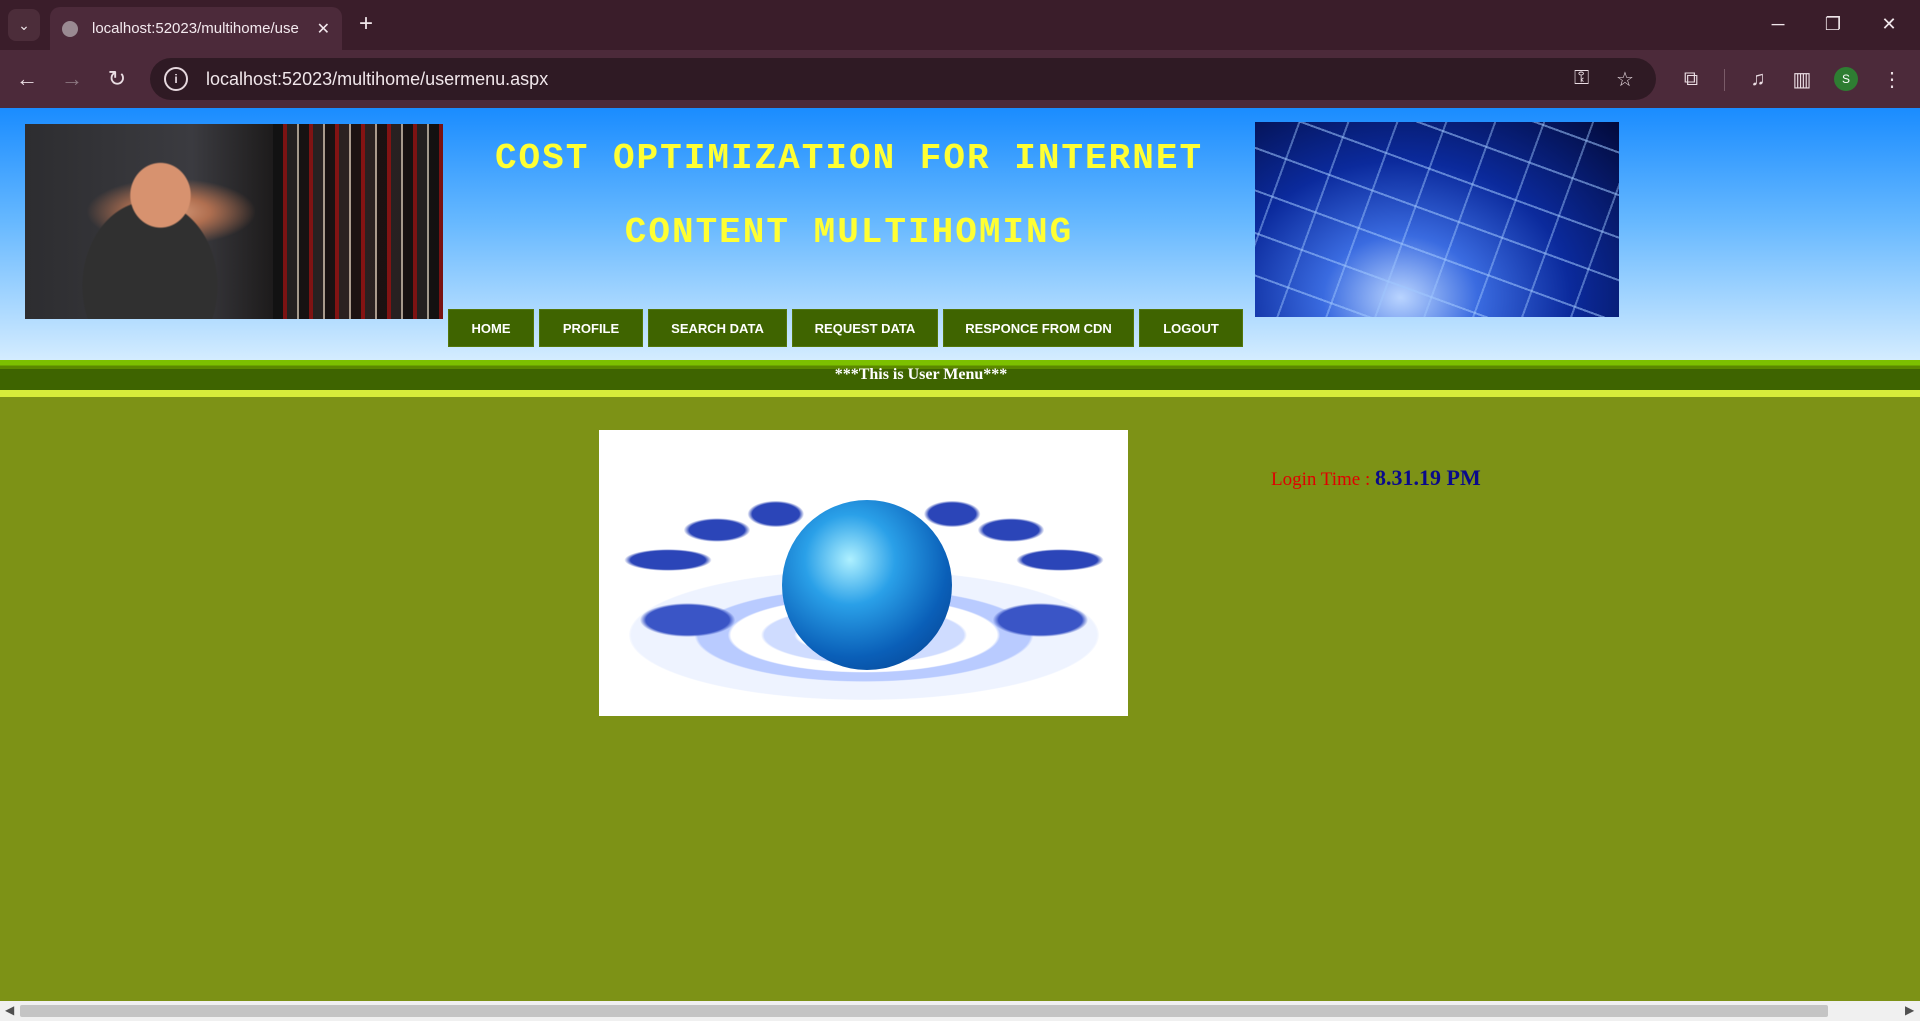 This screenshot has height=1021, width=1920. What do you see at coordinates (1038, 328) in the screenshot?
I see `menu-responce-from-cdn: RESPONCE FROM CDN` at bounding box center [1038, 328].